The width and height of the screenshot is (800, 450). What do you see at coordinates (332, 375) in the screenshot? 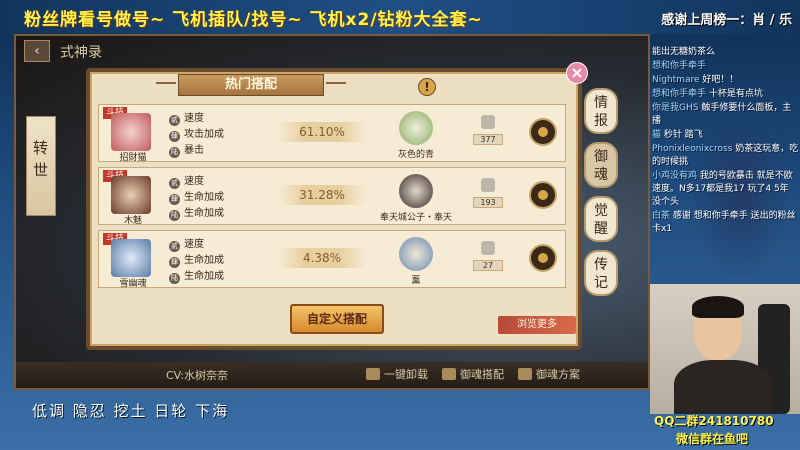
I see `game-bottom-bar: CV:水树奈奈 一键卸载 御魂搭配 御魂方案` at bounding box center [332, 375].